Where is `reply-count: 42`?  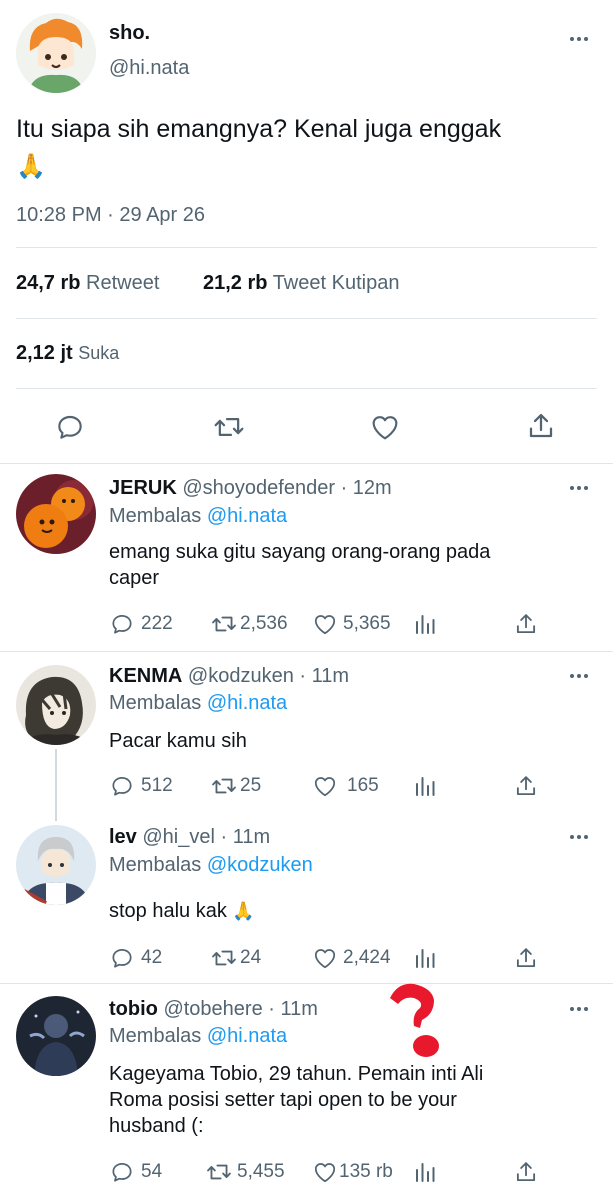
reply-count: 42 is located at coordinates (152, 957).